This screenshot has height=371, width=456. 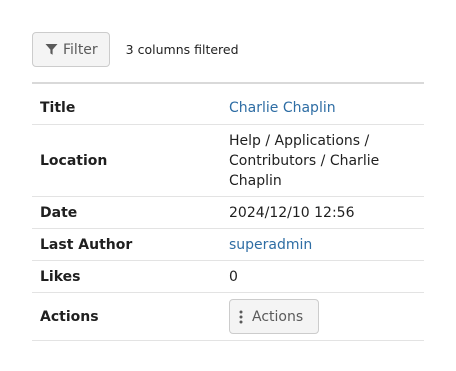 I want to click on likes-value: 0, so click(x=326, y=276).